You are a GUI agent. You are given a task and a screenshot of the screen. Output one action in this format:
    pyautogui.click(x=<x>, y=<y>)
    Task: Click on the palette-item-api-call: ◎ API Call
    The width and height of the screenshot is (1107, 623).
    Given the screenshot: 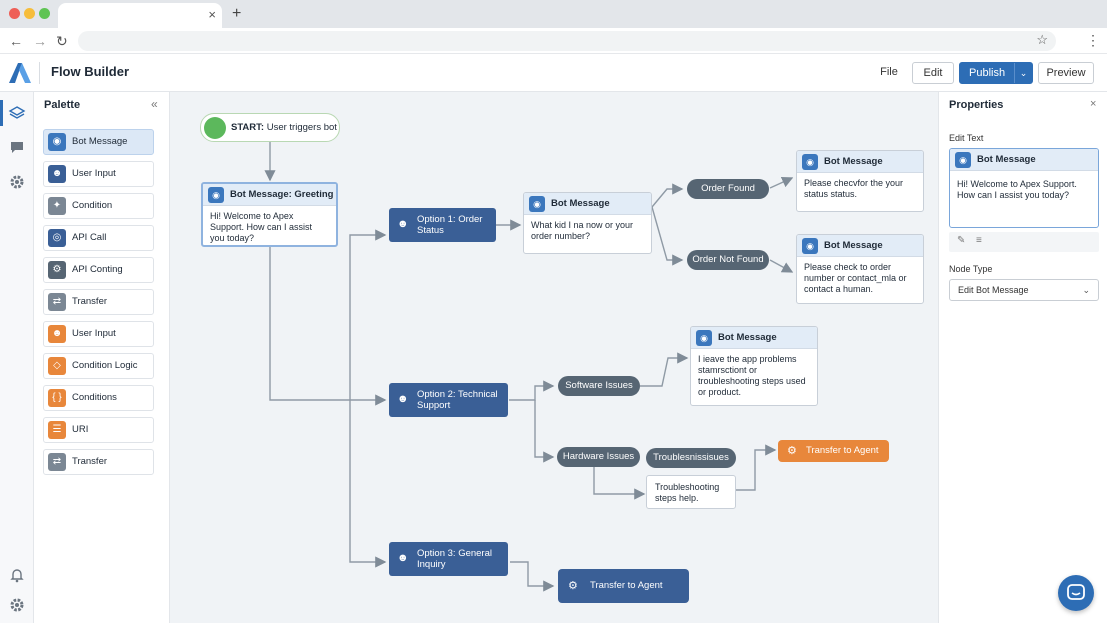 What is the action you would take?
    pyautogui.click(x=98, y=238)
    